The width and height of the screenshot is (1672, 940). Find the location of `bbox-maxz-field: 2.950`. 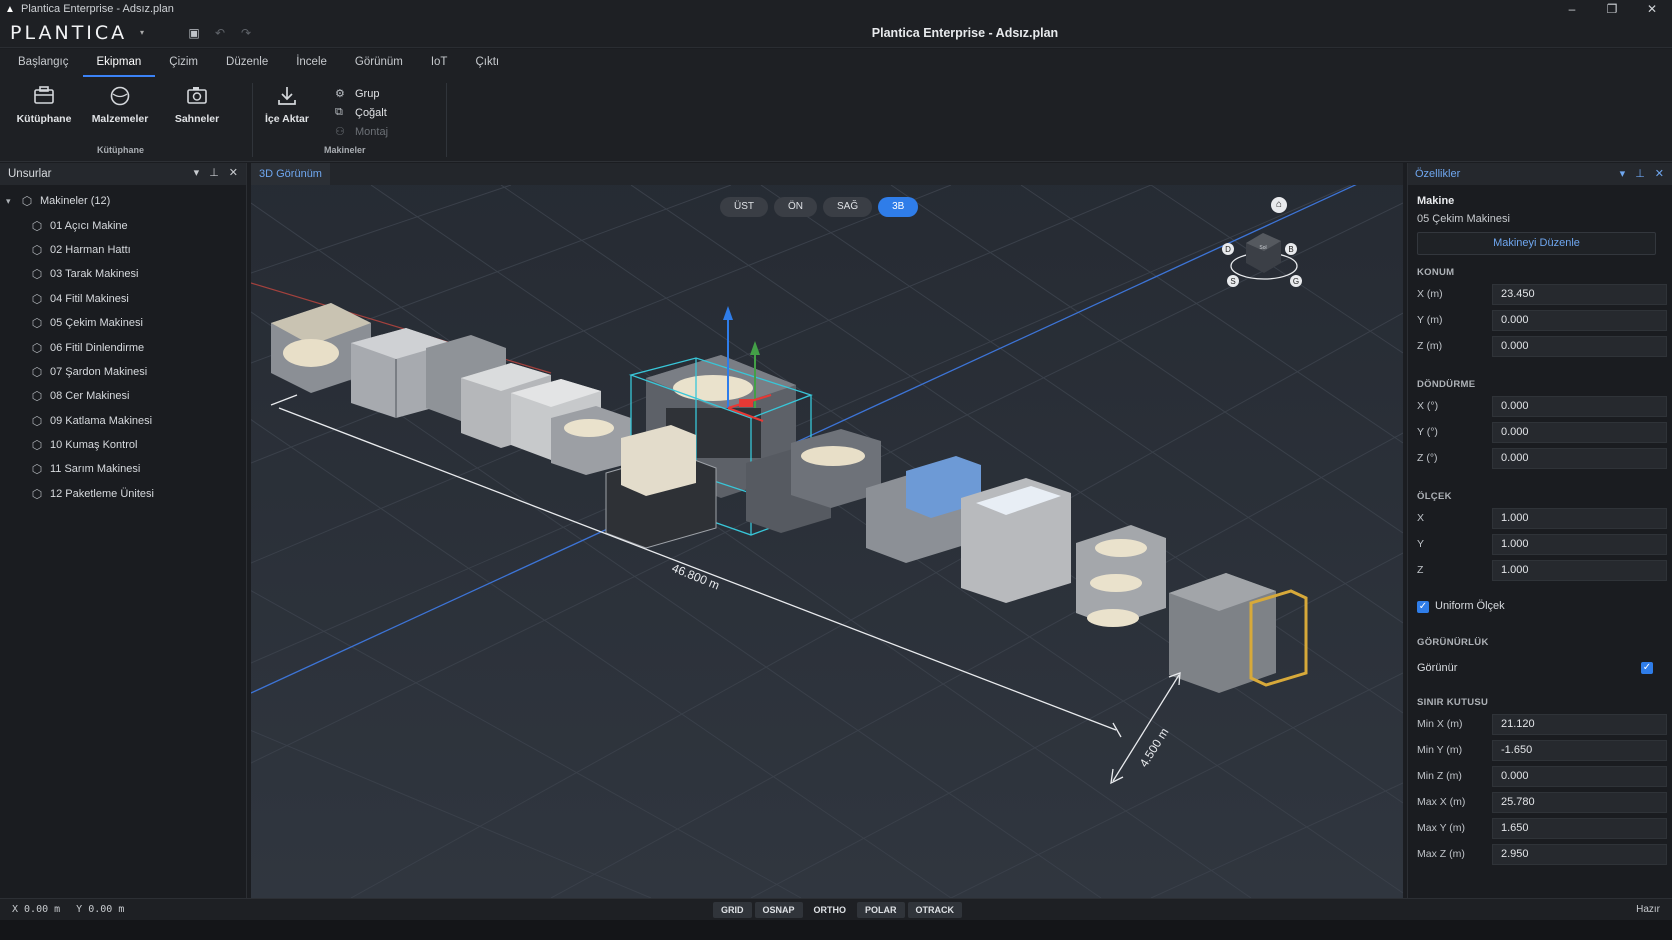

bbox-maxz-field: 2.950 is located at coordinates (1579, 854).